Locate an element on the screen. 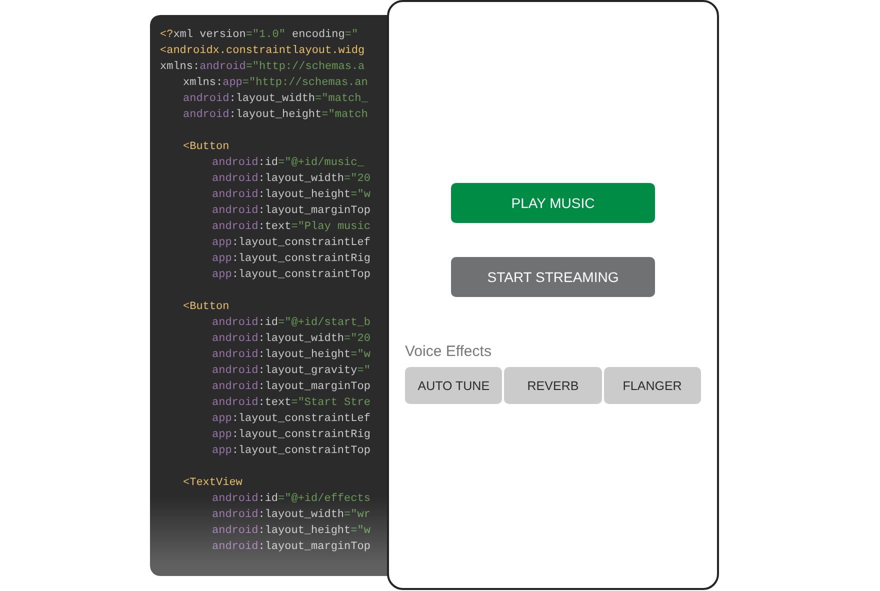 The image size is (880, 591). effect-button: FLANGER is located at coordinates (652, 385).